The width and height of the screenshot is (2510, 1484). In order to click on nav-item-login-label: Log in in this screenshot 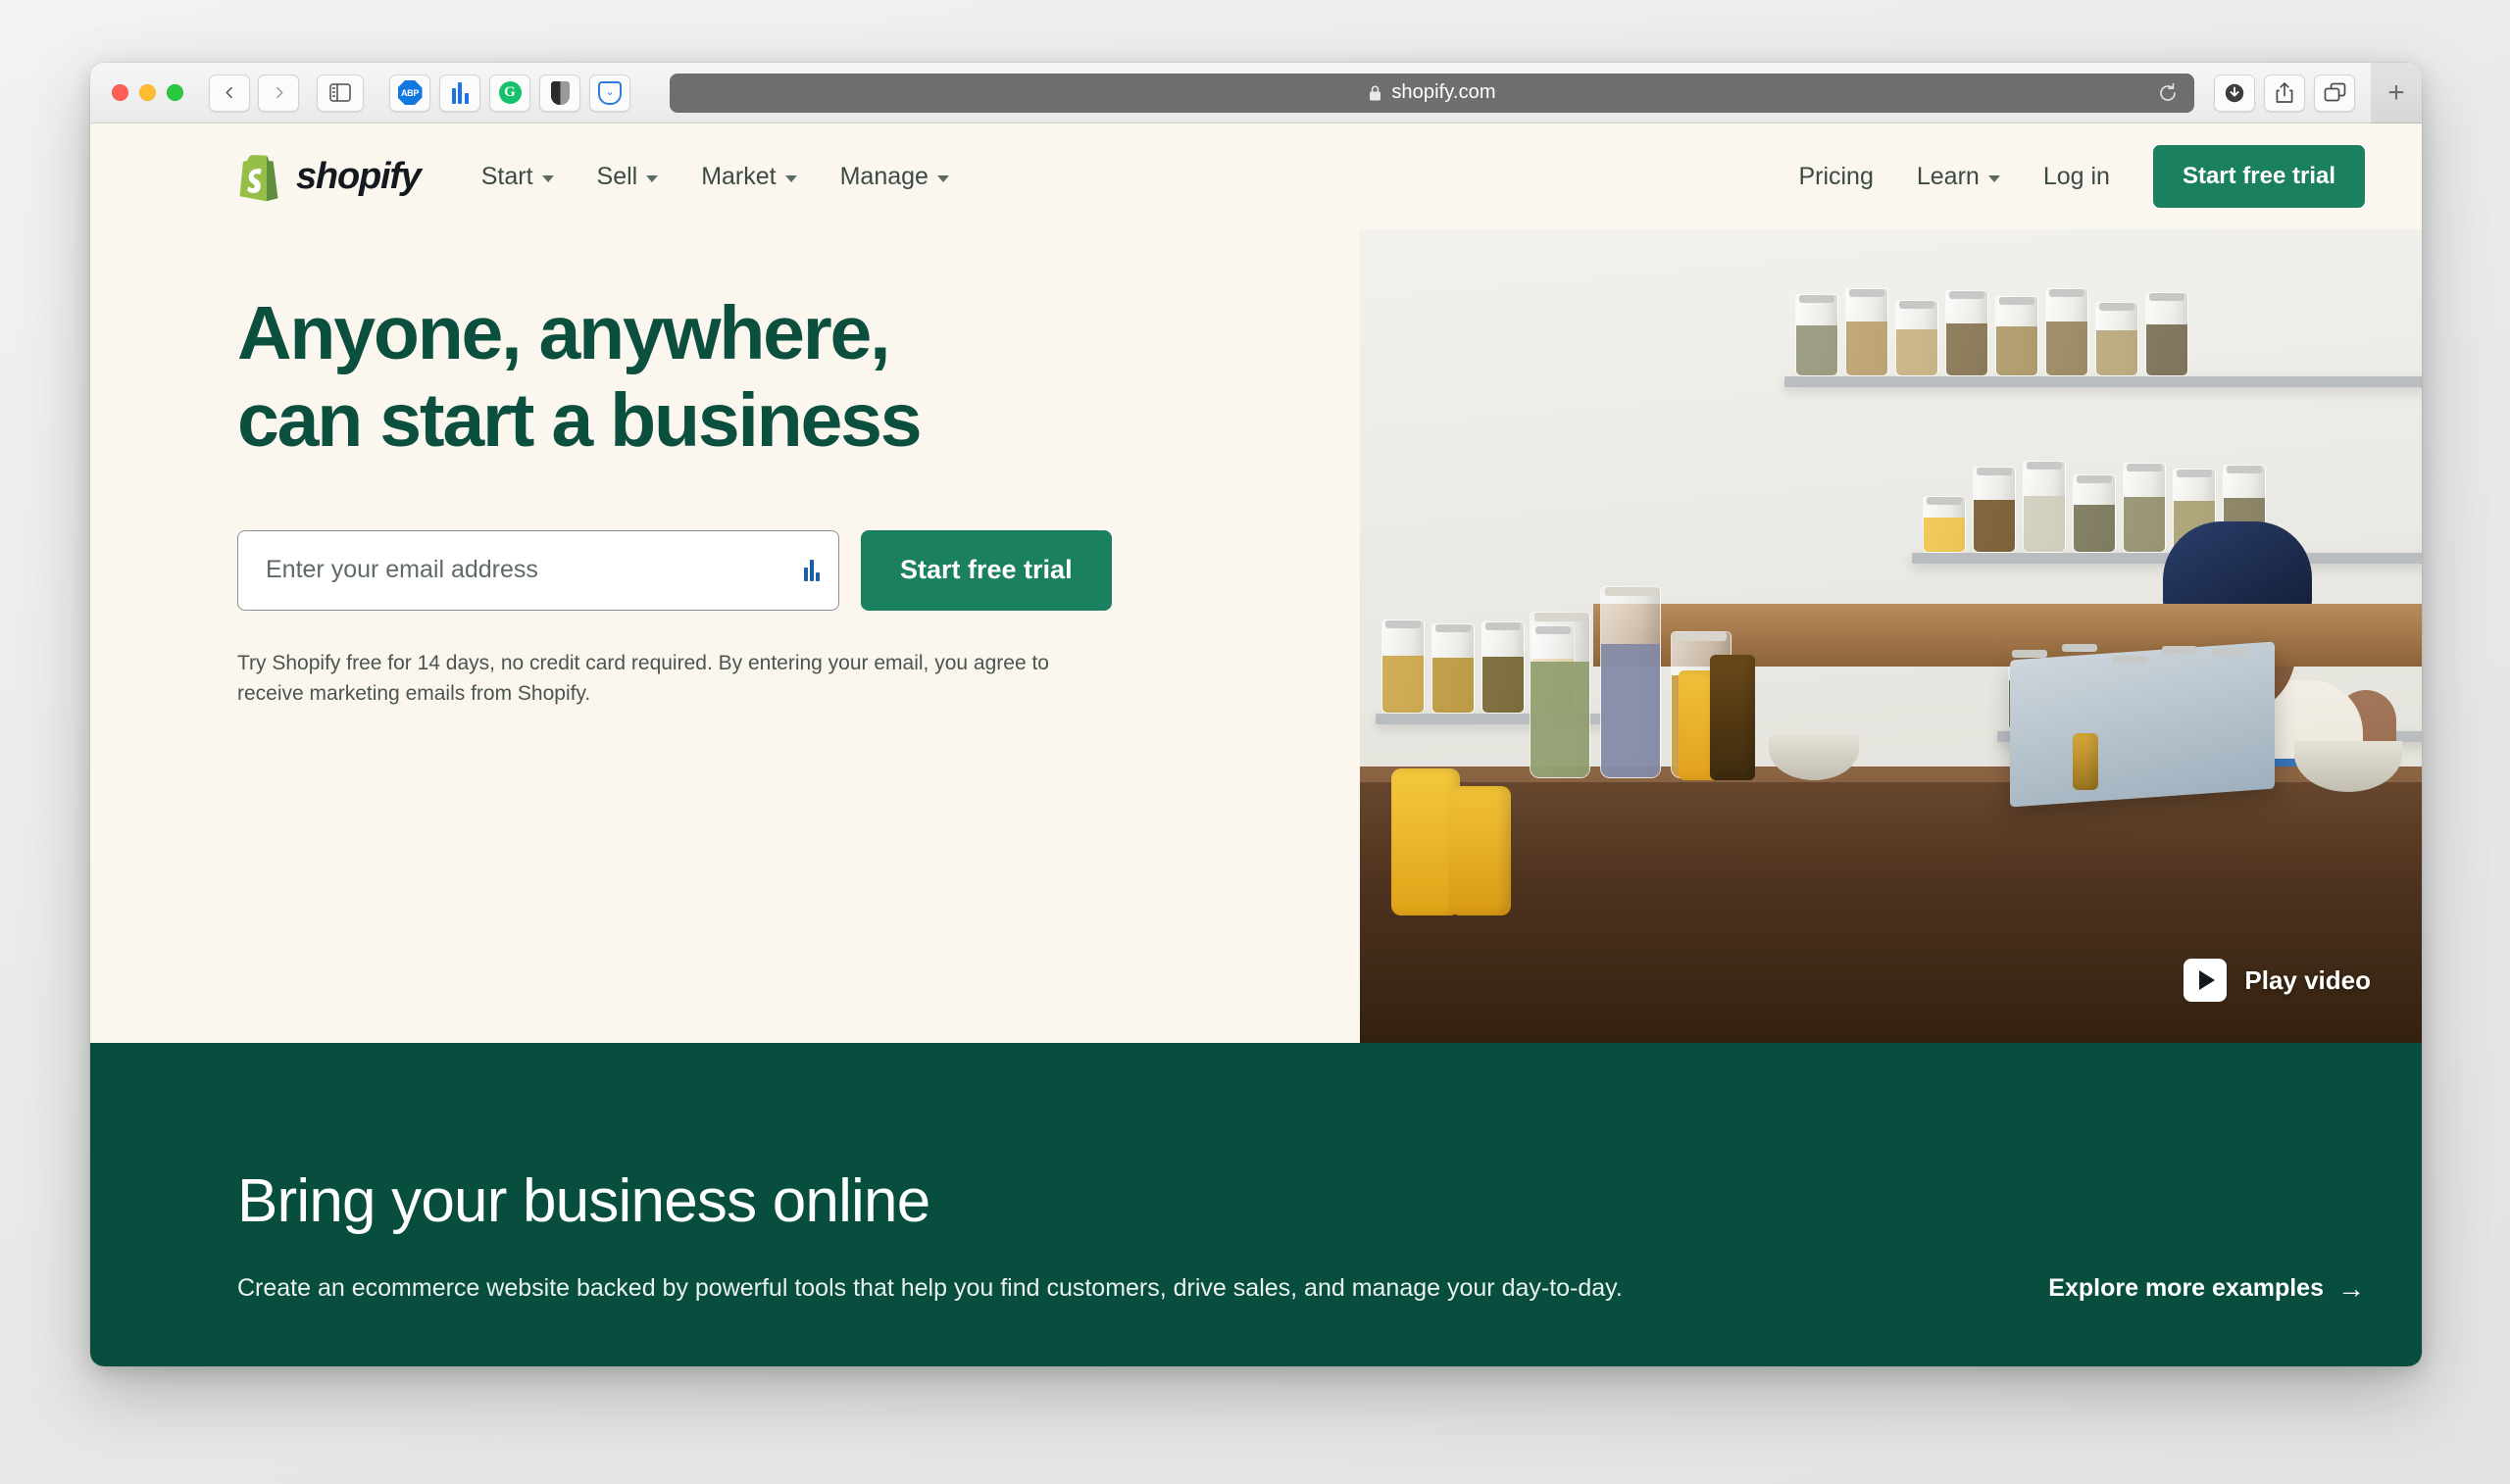, I will do `click(2076, 176)`.